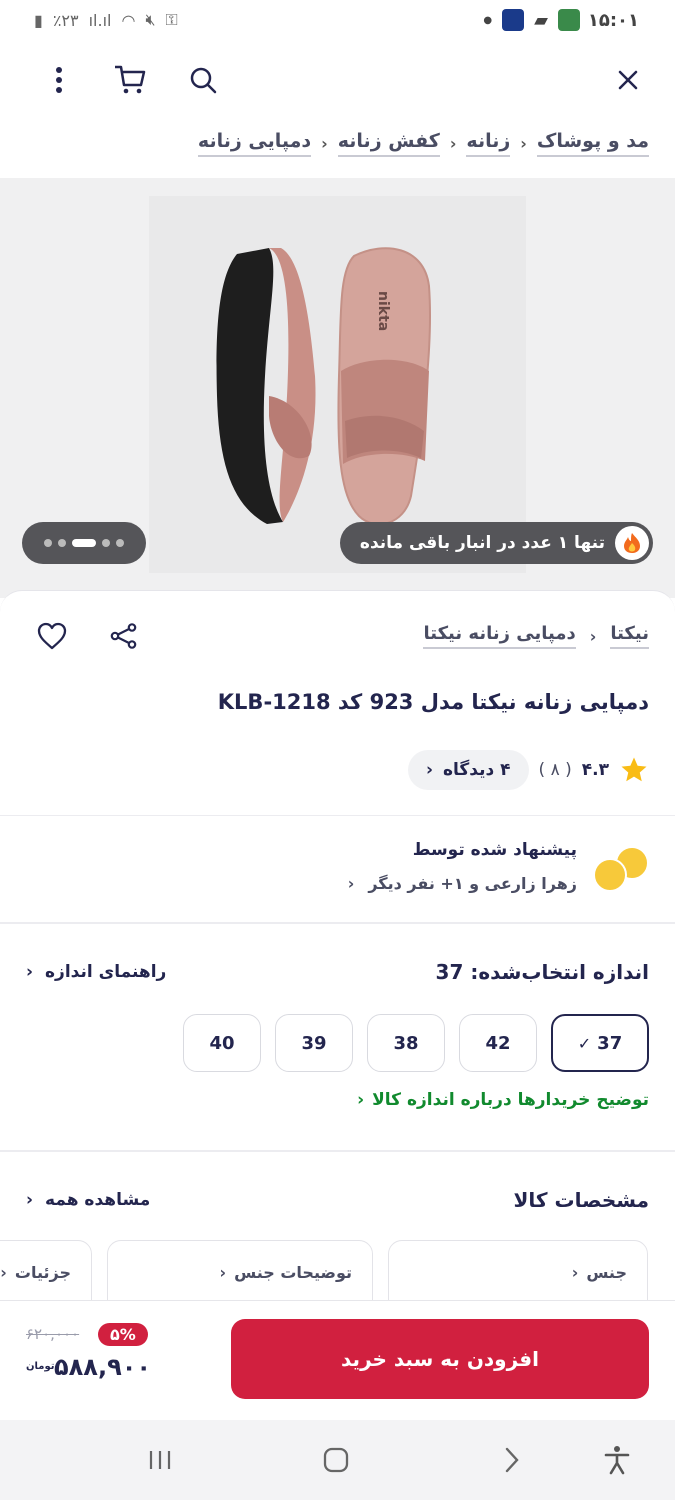 Image resolution: width=675 pixels, height=1500 pixels. I want to click on recommended-users: زهرا زارعی و ۱+ نفر دیگر ‹, so click(462, 883).